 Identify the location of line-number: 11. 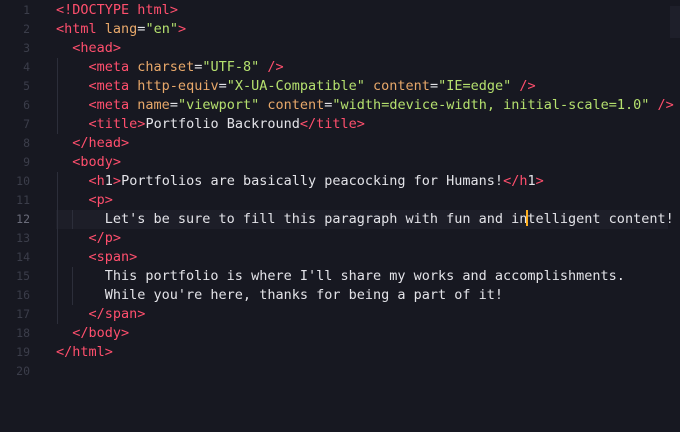
(23, 200).